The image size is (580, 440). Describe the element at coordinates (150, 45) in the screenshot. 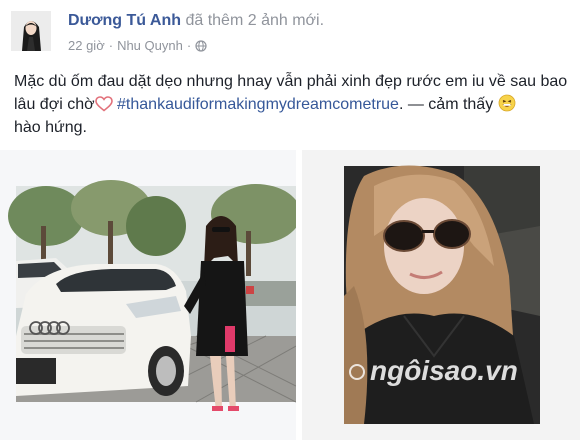

I see `post-location: Nhu Quynh` at that location.